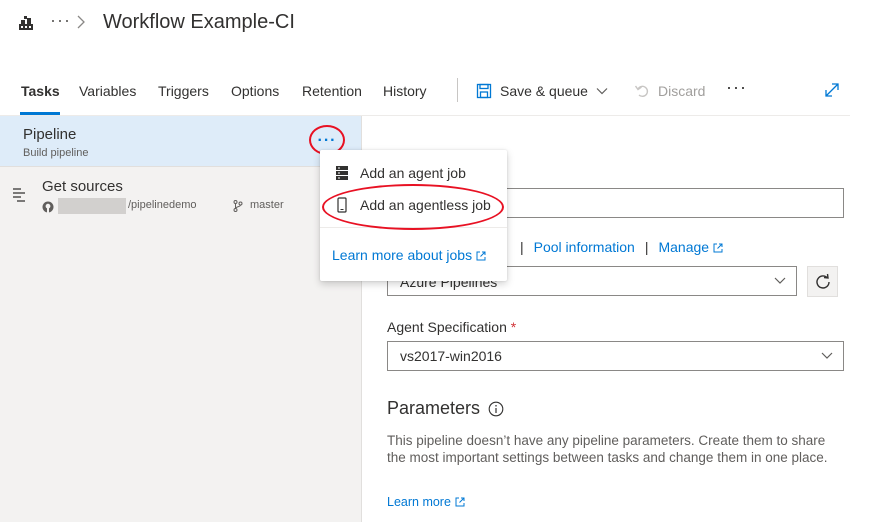 Image resolution: width=869 pixels, height=522 pixels. I want to click on parameters-title: Parameters, so click(434, 408).